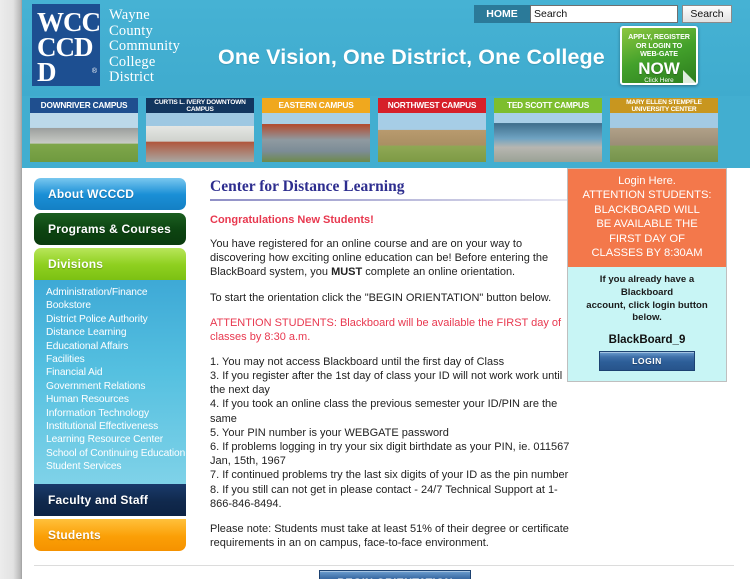  I want to click on division-item-human-resources: Human Resources, so click(116, 399).